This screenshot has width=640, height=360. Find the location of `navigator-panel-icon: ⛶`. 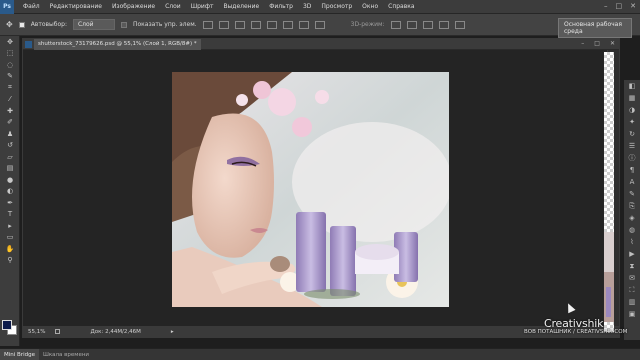

navigator-panel-icon: ⛶ is located at coordinates (632, 290).